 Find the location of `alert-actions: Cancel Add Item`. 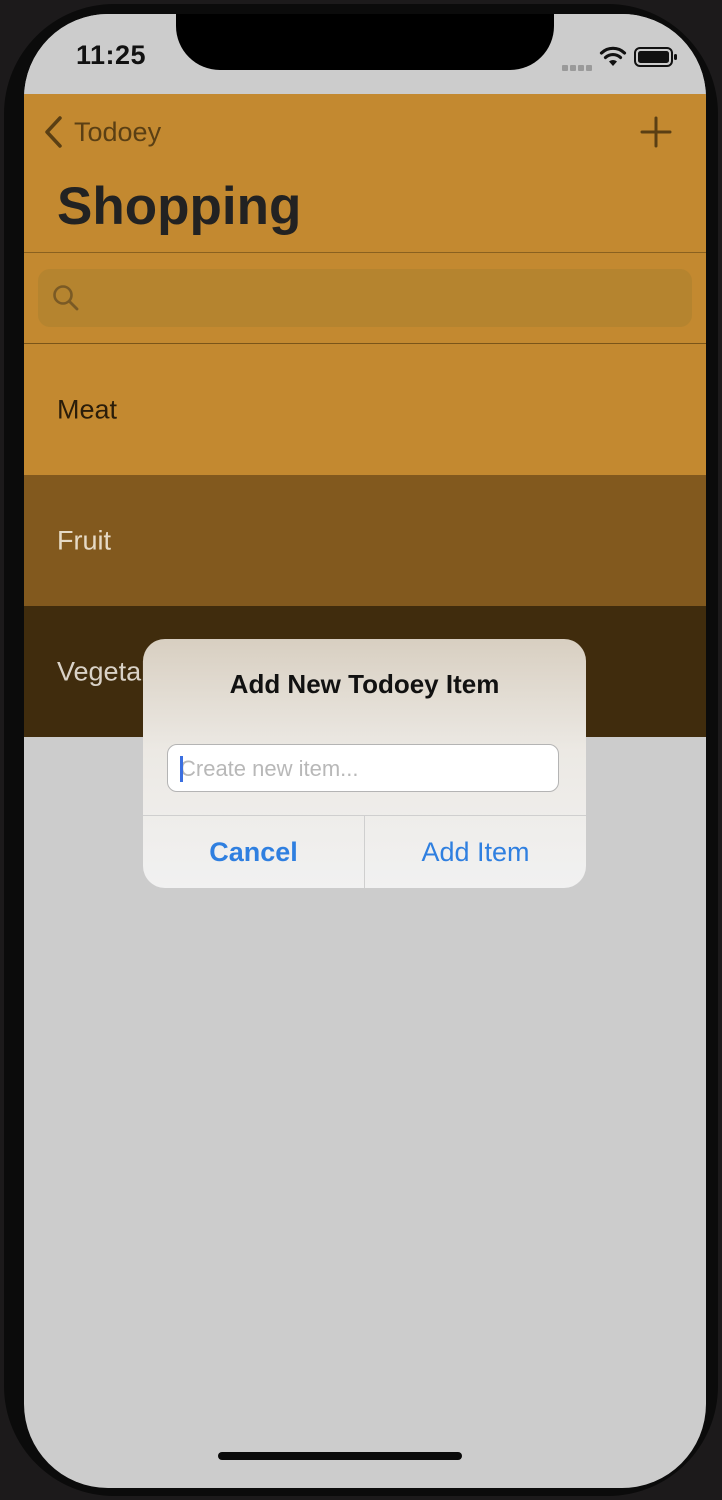

alert-actions: Cancel Add Item is located at coordinates (364, 851).